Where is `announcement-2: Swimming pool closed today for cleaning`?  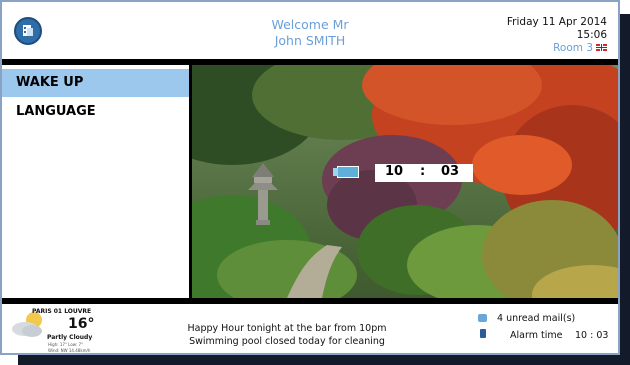 announcement-2: Swimming pool closed today for cleaning is located at coordinates (287, 341).